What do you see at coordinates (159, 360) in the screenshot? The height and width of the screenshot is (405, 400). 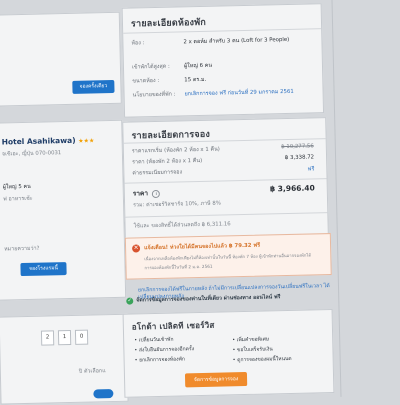 I see `benefit-item: • ยกเลิกการจองห้องพัก` at bounding box center [159, 360].